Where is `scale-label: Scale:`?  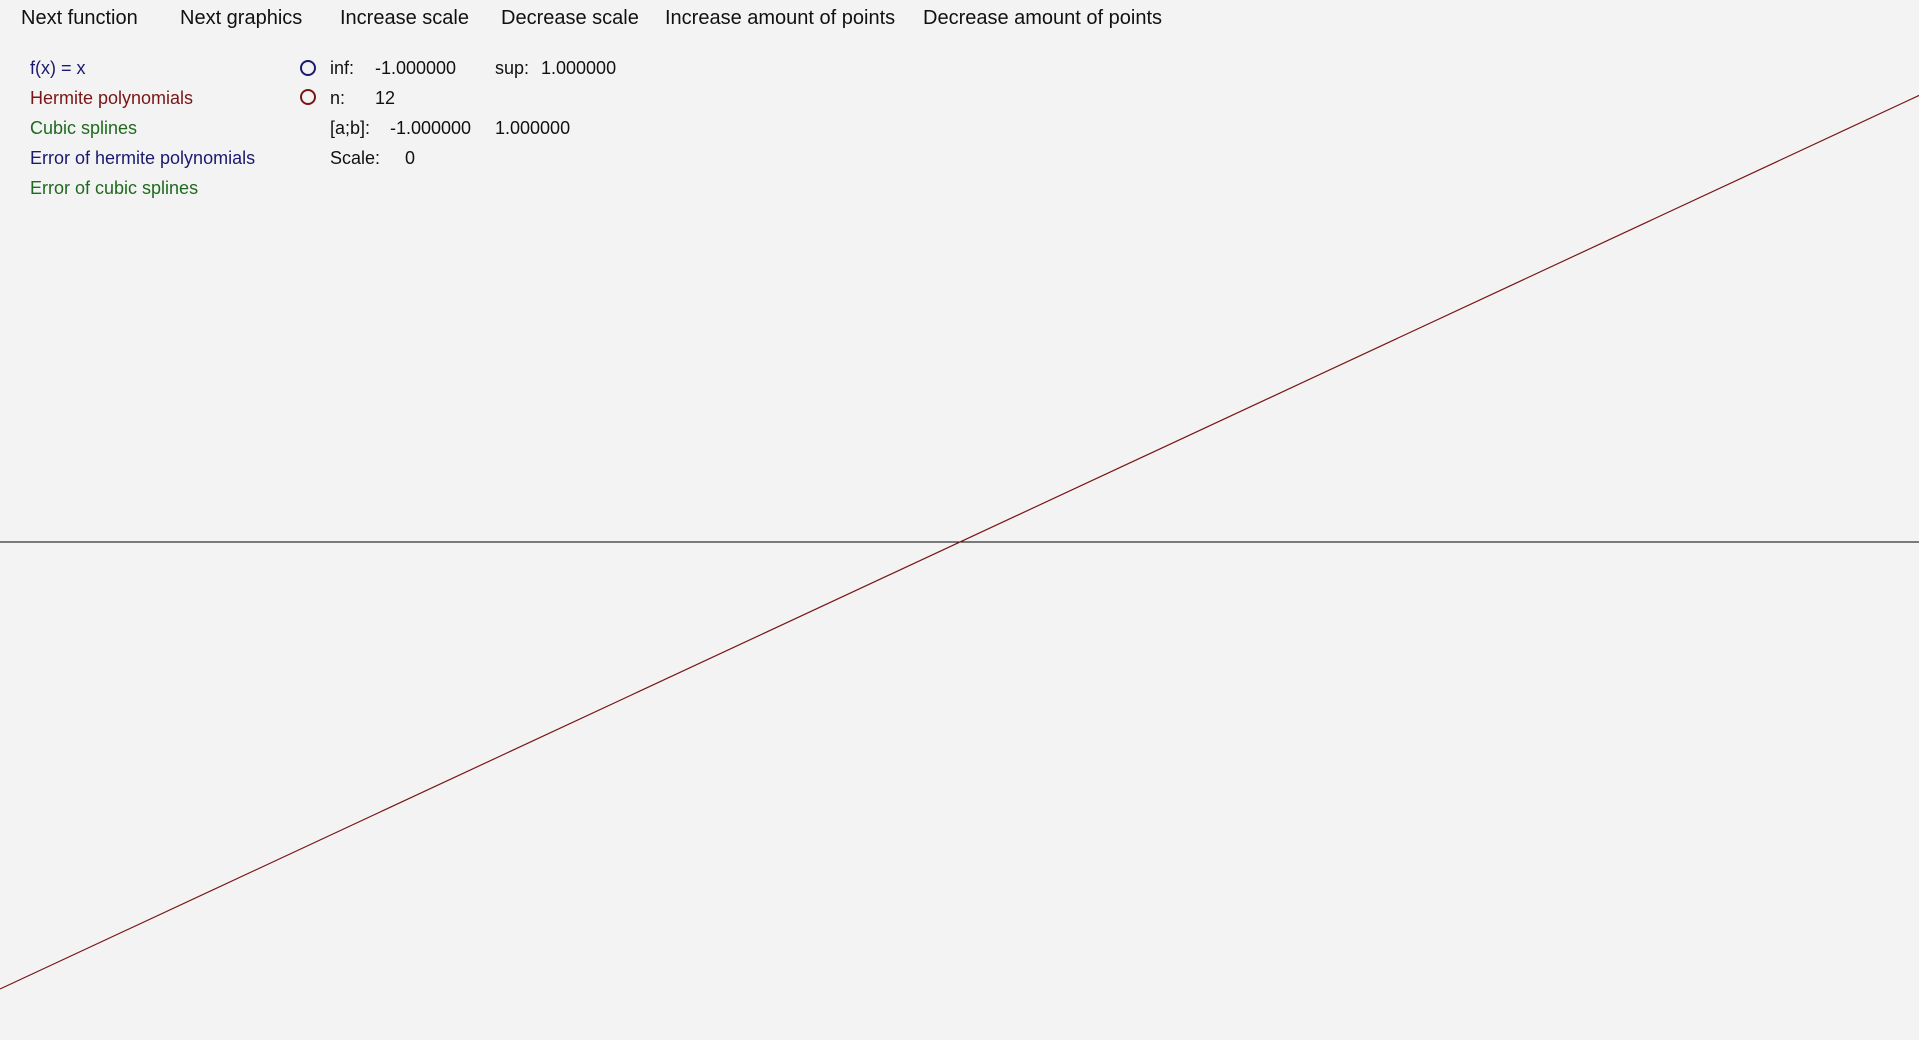
scale-label: Scale: is located at coordinates (355, 158).